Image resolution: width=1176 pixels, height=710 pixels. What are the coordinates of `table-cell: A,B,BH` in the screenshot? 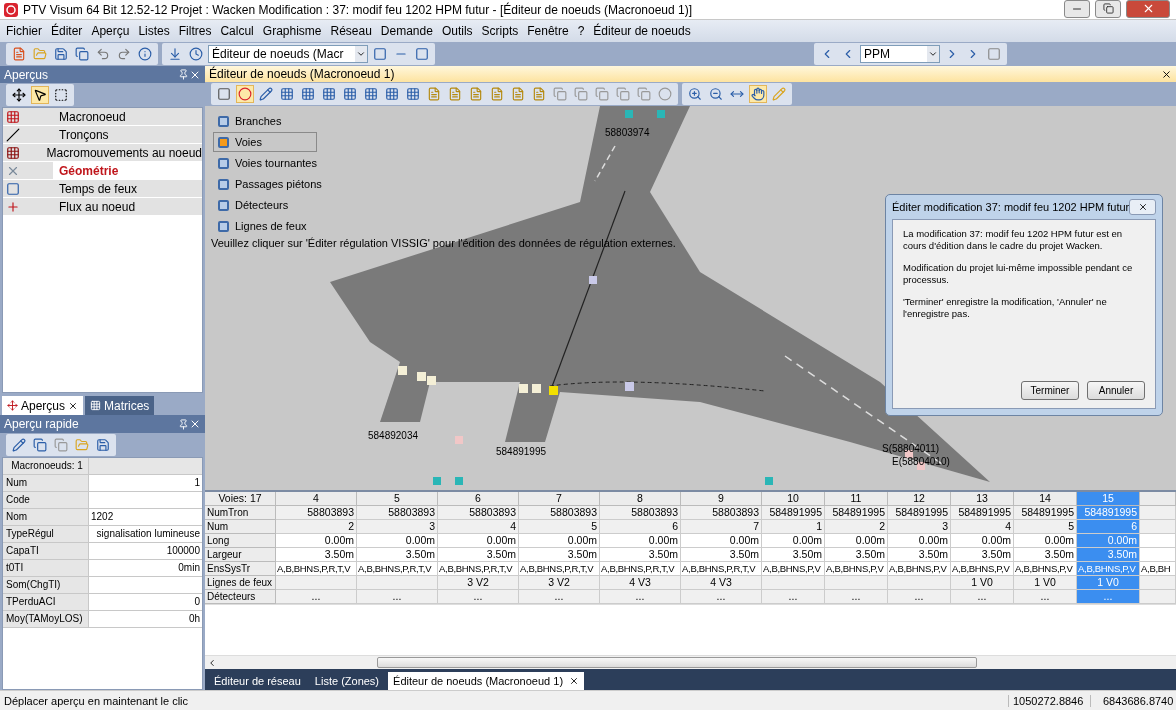 It's located at (1158, 569).